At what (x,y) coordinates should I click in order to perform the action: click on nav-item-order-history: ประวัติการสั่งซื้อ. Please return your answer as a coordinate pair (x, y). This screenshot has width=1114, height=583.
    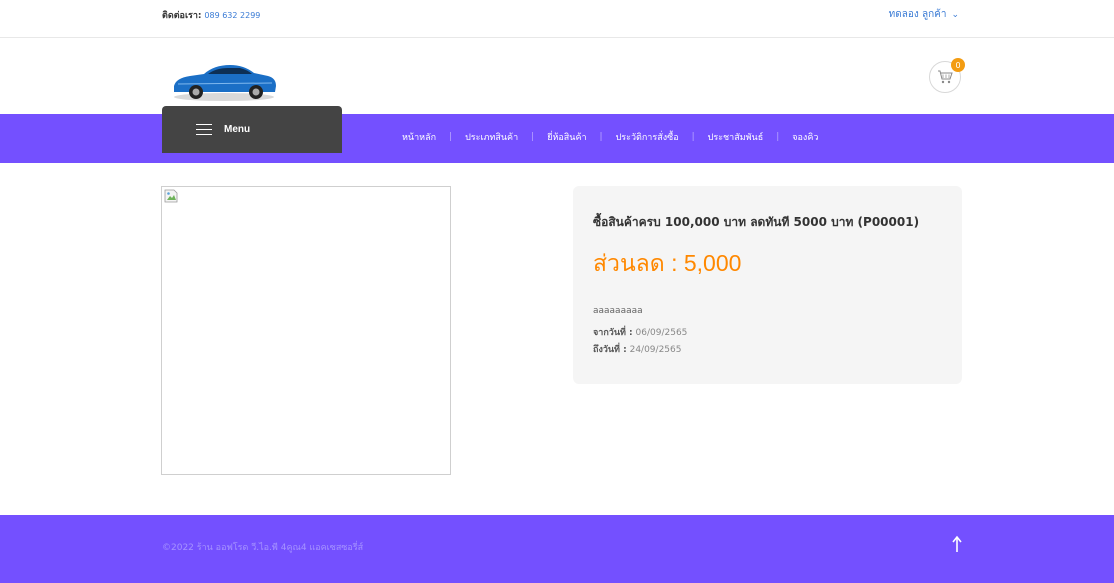
    Looking at the image, I should click on (647, 137).